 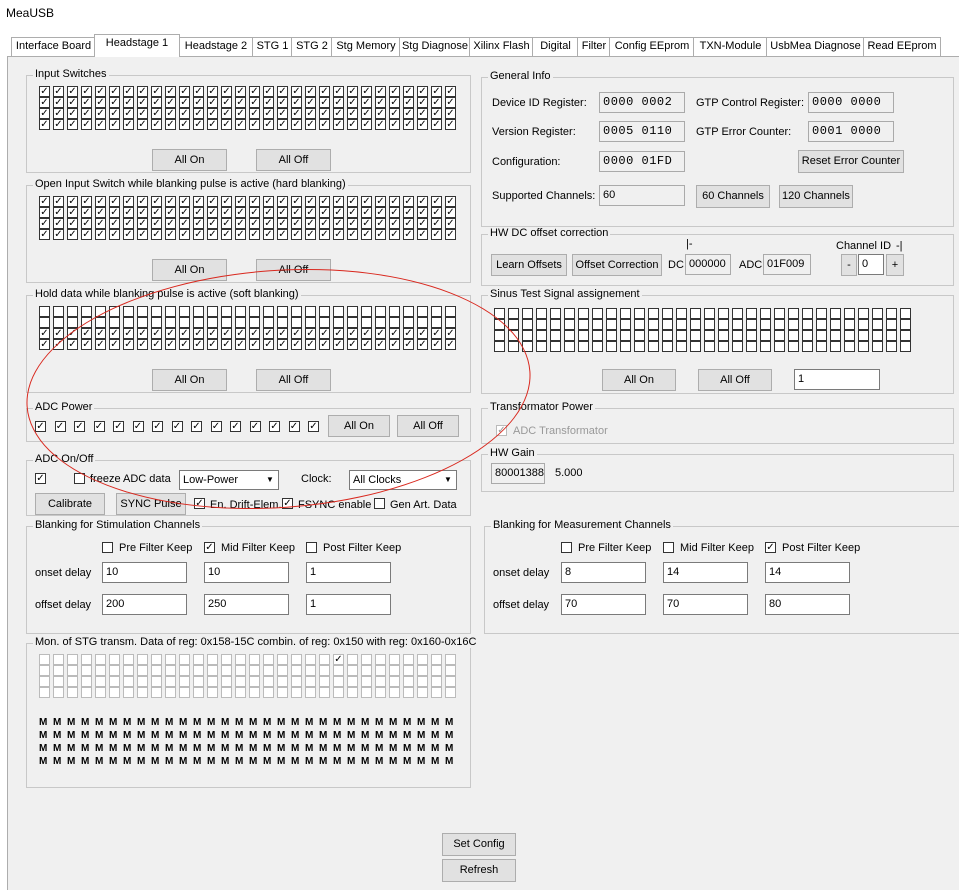 I want to click on stim-onset-pre-field: 10, so click(x=144, y=572).